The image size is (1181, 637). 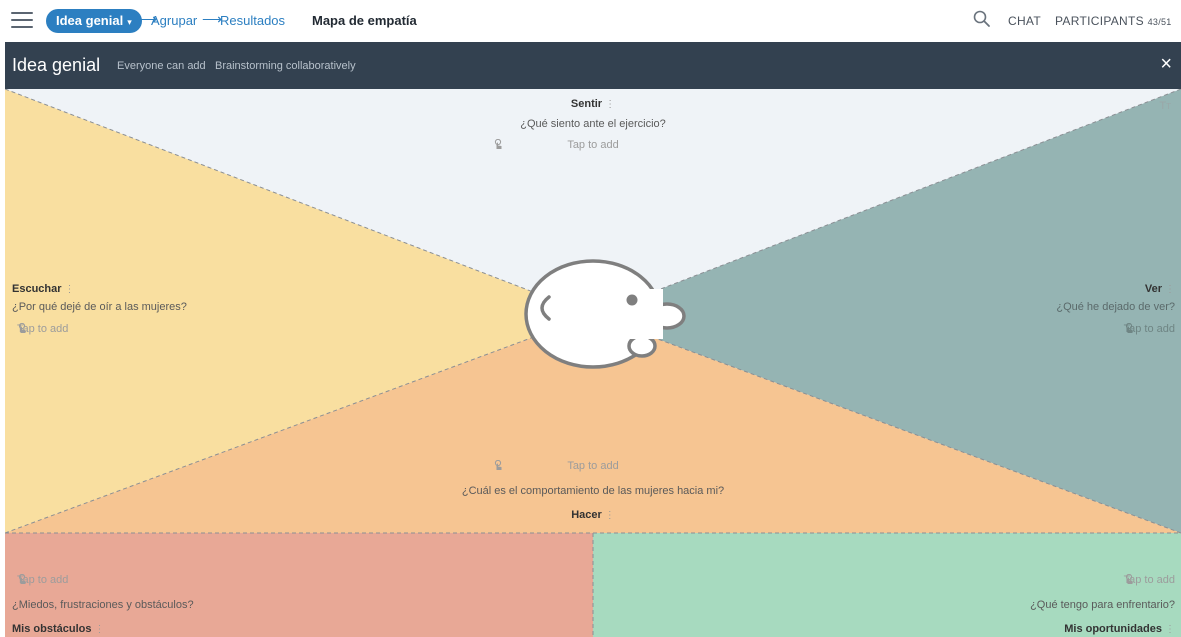 I want to click on permission-text: Everyone can add, so click(x=161, y=66).